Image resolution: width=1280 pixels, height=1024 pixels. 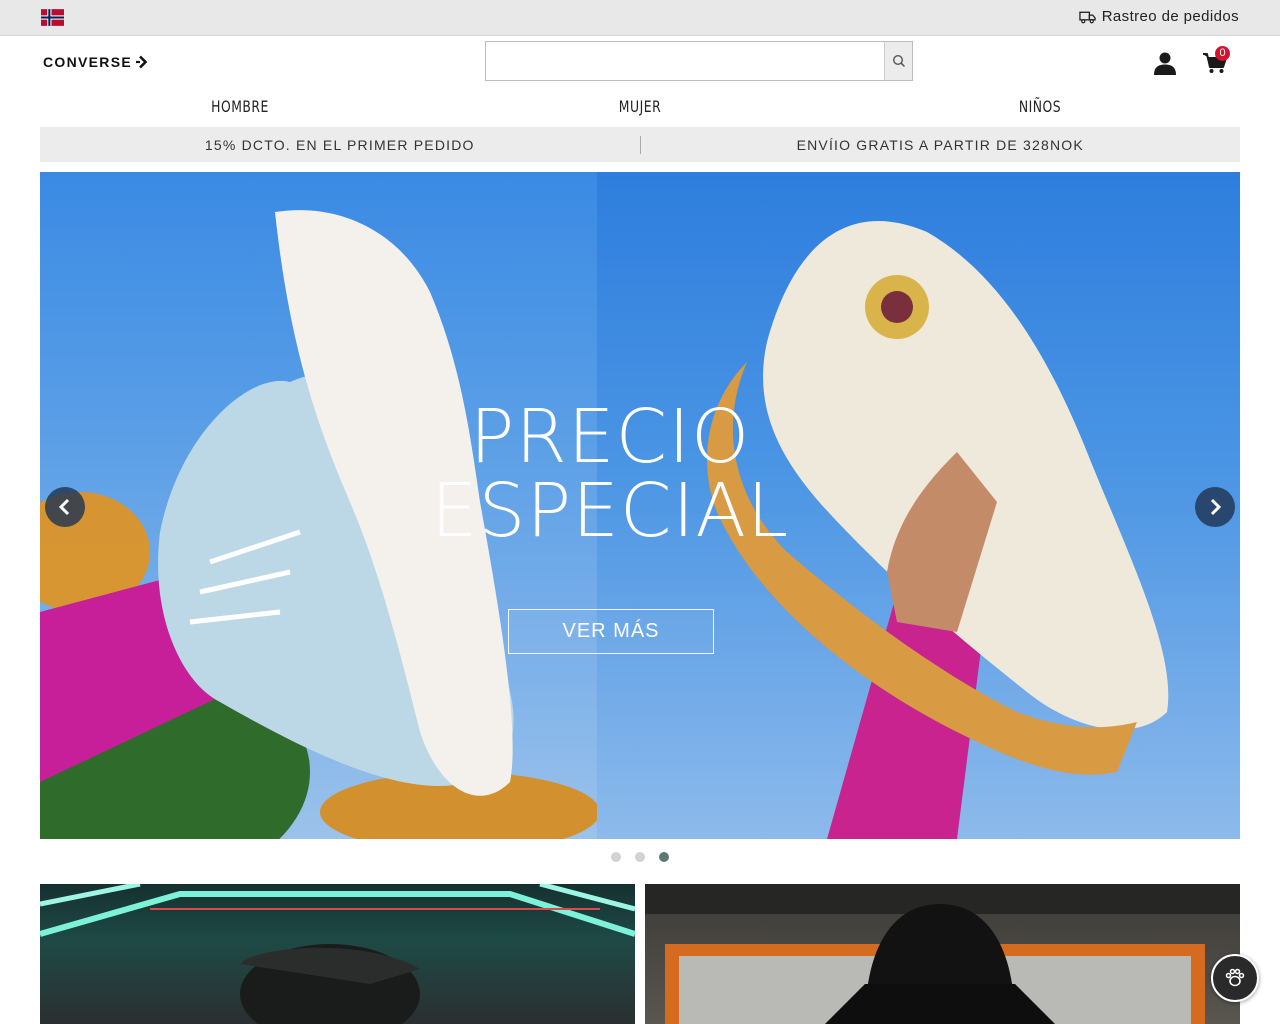 I want to click on nav-item-ninos: NIÑOS, so click(x=1040, y=107).